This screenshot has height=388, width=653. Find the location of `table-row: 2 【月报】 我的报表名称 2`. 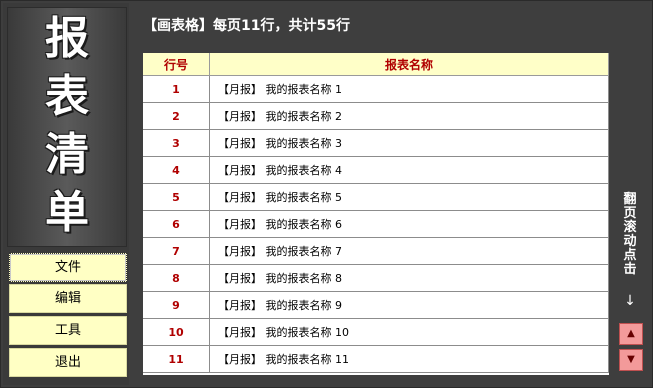

table-row: 2 【月报】 我的报表名称 2 is located at coordinates (376, 116).